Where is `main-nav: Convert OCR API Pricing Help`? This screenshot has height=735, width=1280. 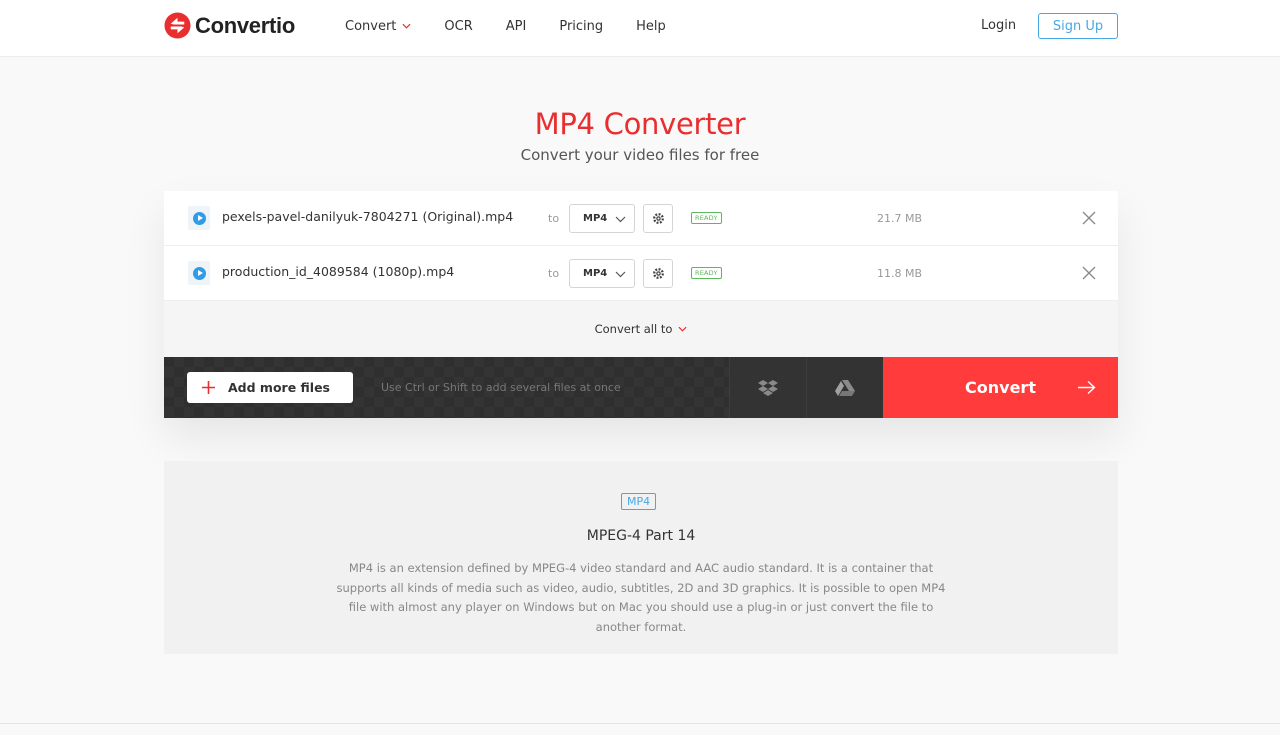
main-nav: Convert OCR API Pricing Help is located at coordinates (505, 26).